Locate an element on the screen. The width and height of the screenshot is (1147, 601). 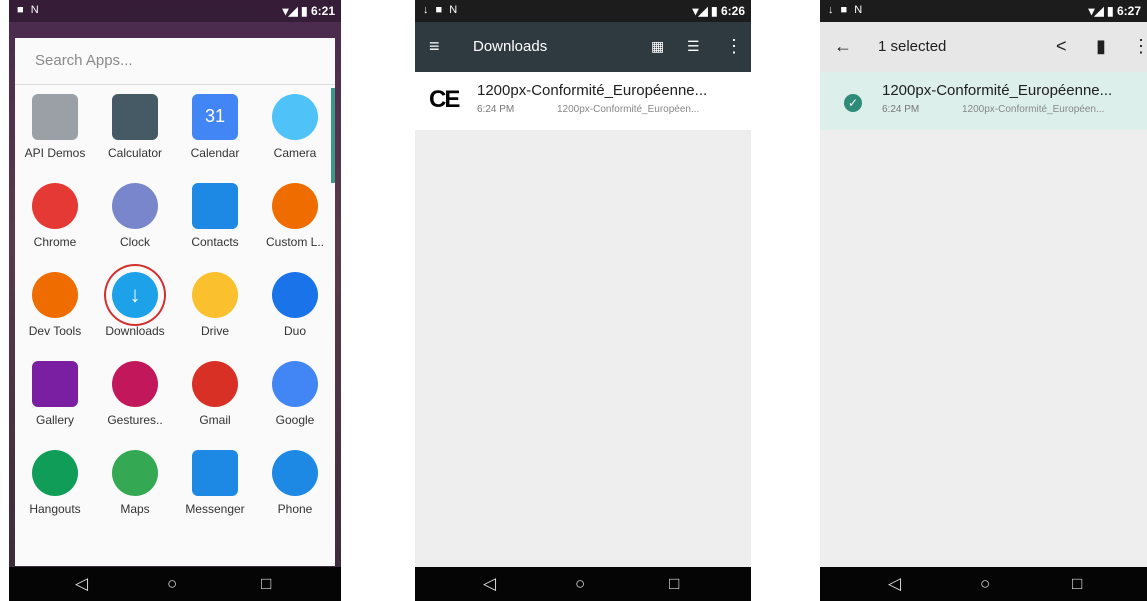
phone-icon is located at coordinates (295, 473).